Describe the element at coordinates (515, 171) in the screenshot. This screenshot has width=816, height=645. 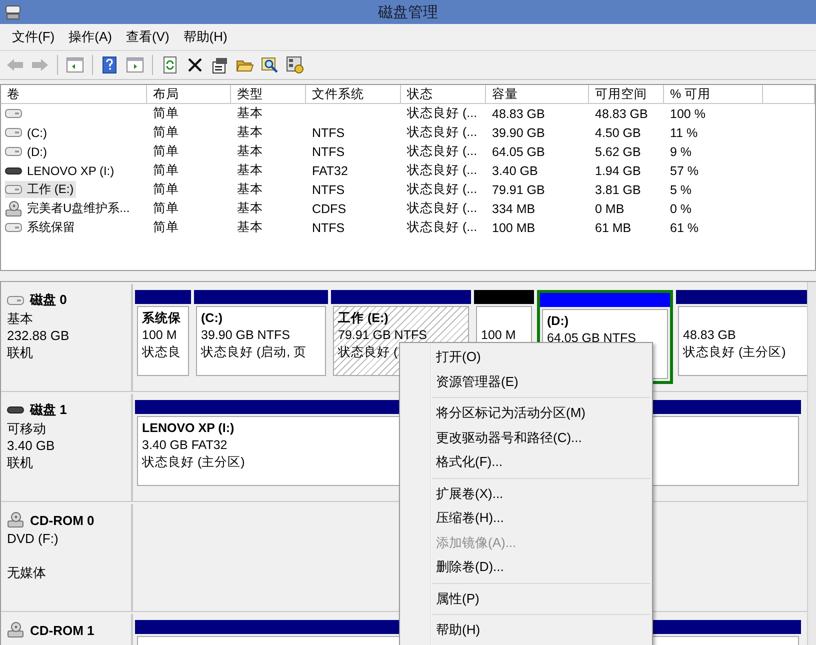
I see `table-cell-text: 3.40 GB` at that location.